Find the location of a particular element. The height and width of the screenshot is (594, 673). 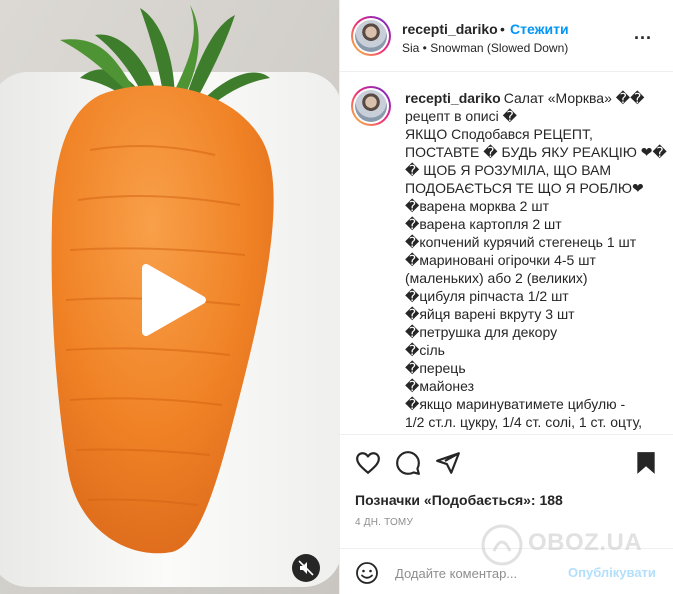

action-bar is located at coordinates (506, 463).